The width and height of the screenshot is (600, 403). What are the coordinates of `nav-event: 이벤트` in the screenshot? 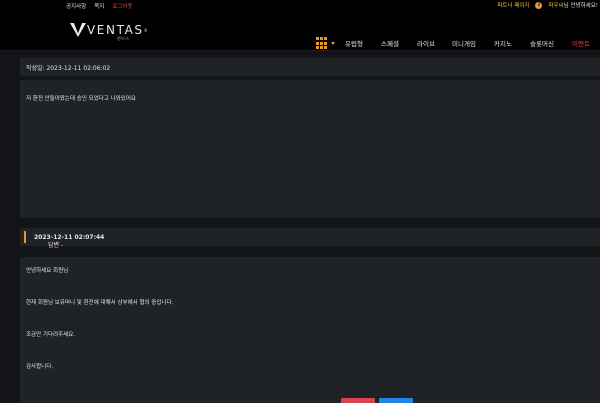 It's located at (581, 43).